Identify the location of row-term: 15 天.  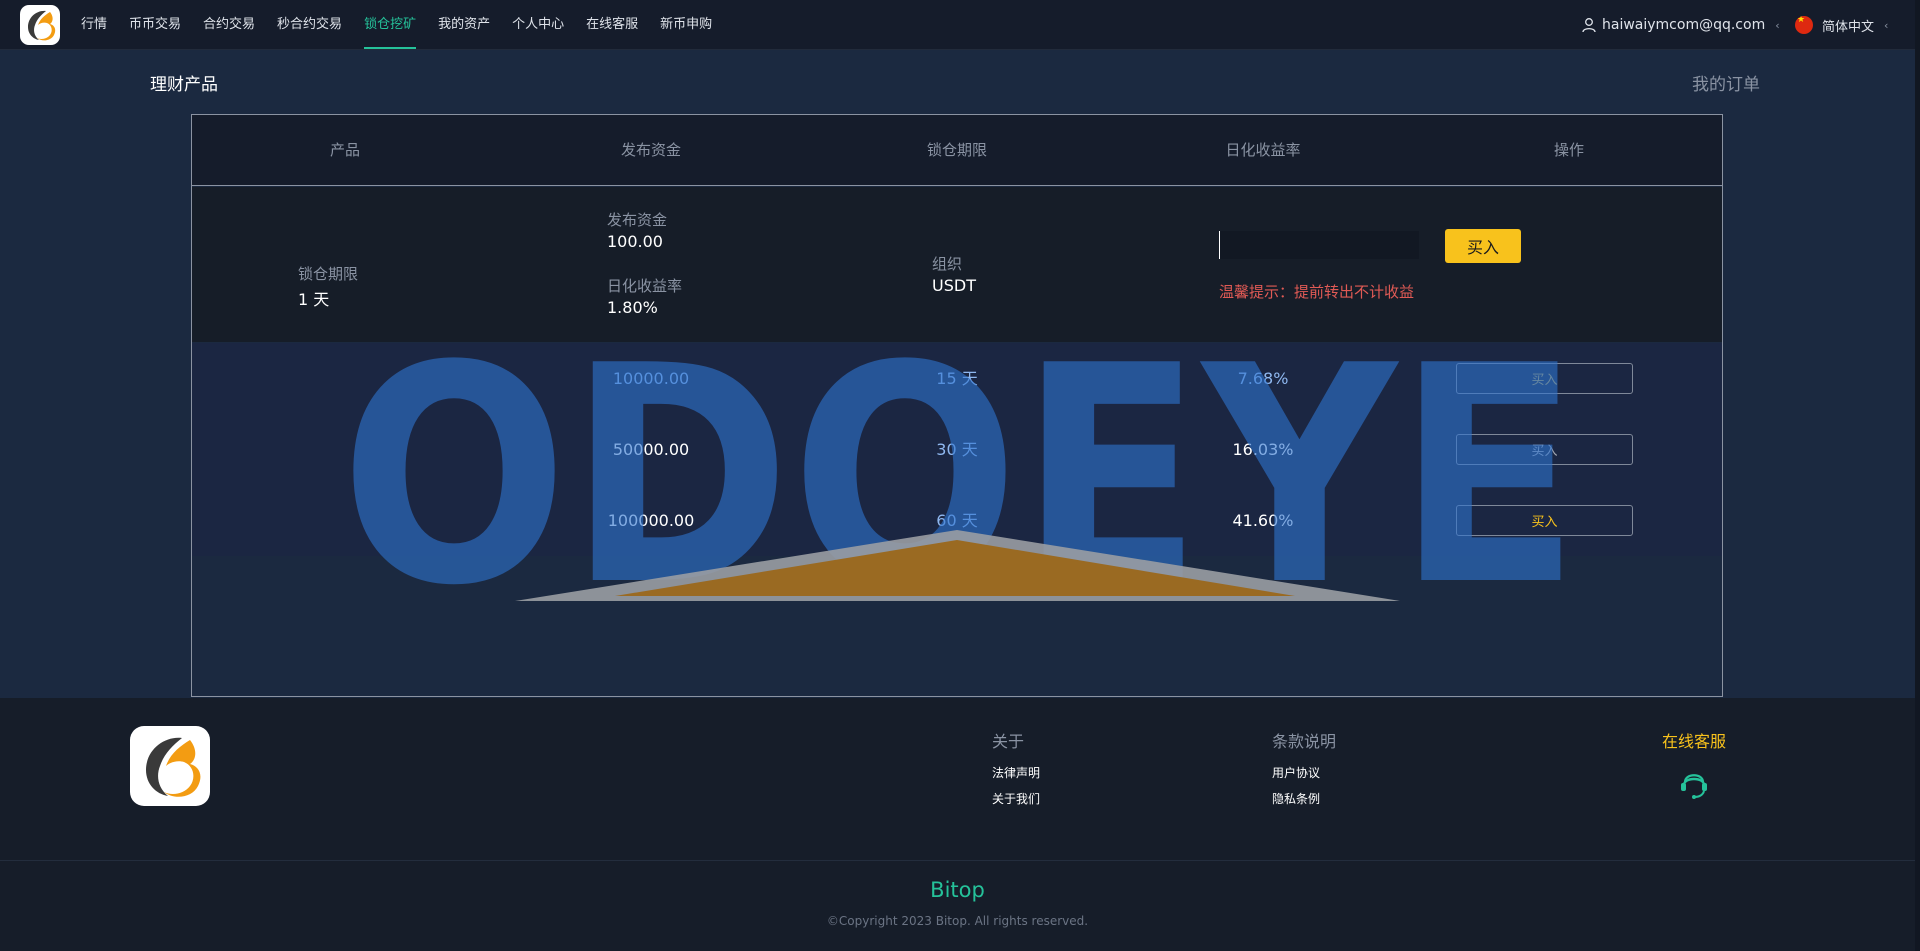
(957, 378).